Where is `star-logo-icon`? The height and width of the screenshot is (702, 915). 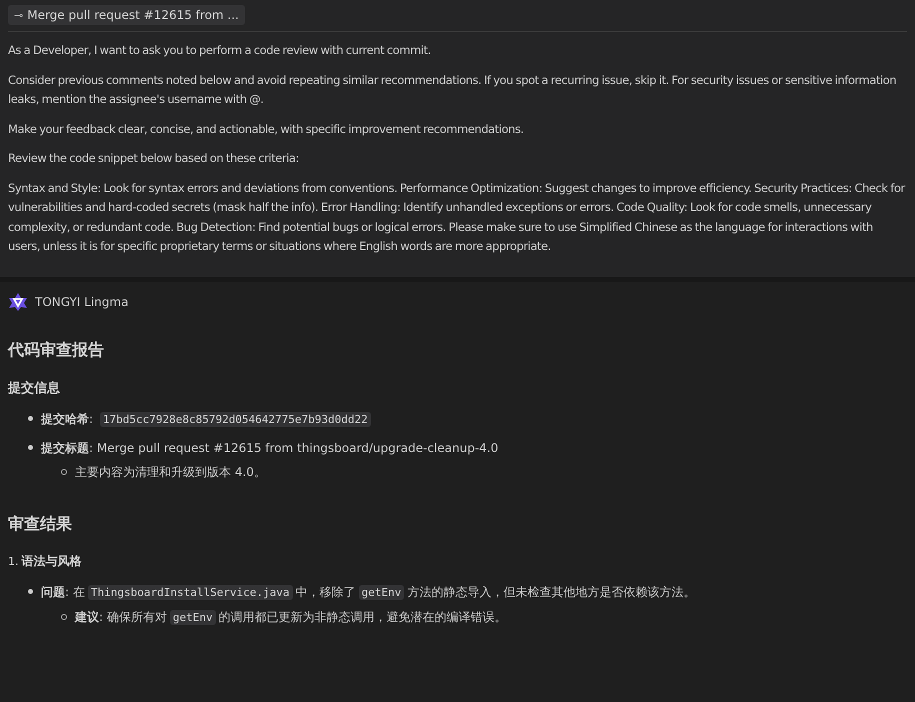 star-logo-icon is located at coordinates (18, 302).